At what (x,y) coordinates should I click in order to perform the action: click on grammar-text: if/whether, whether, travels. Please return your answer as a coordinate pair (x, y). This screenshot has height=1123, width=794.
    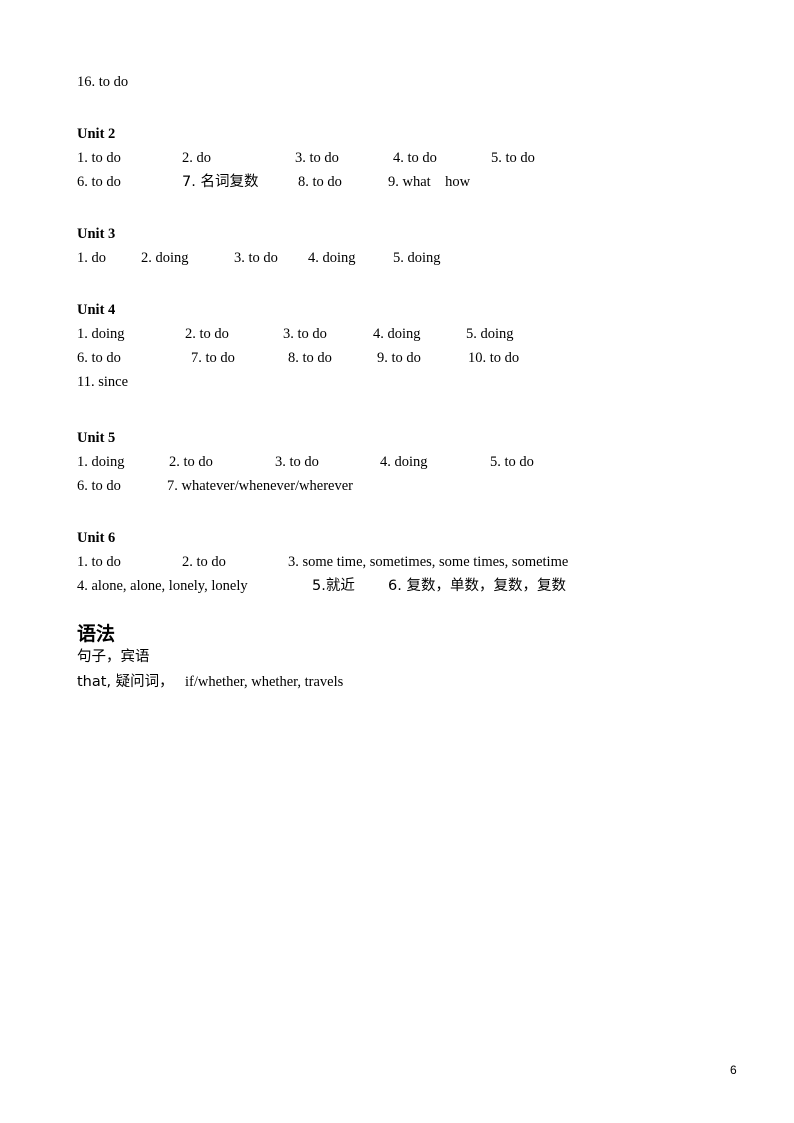
    Looking at the image, I should click on (264, 682).